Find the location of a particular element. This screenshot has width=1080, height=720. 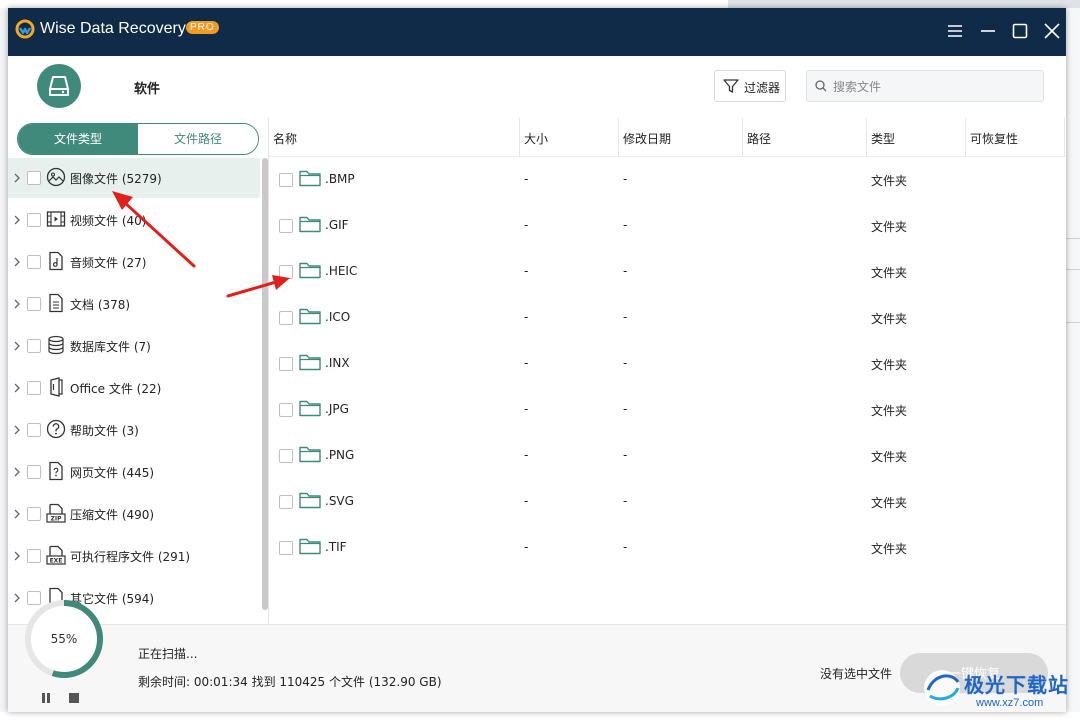

table-row: .INX - - 文件夹 is located at coordinates (667, 364).